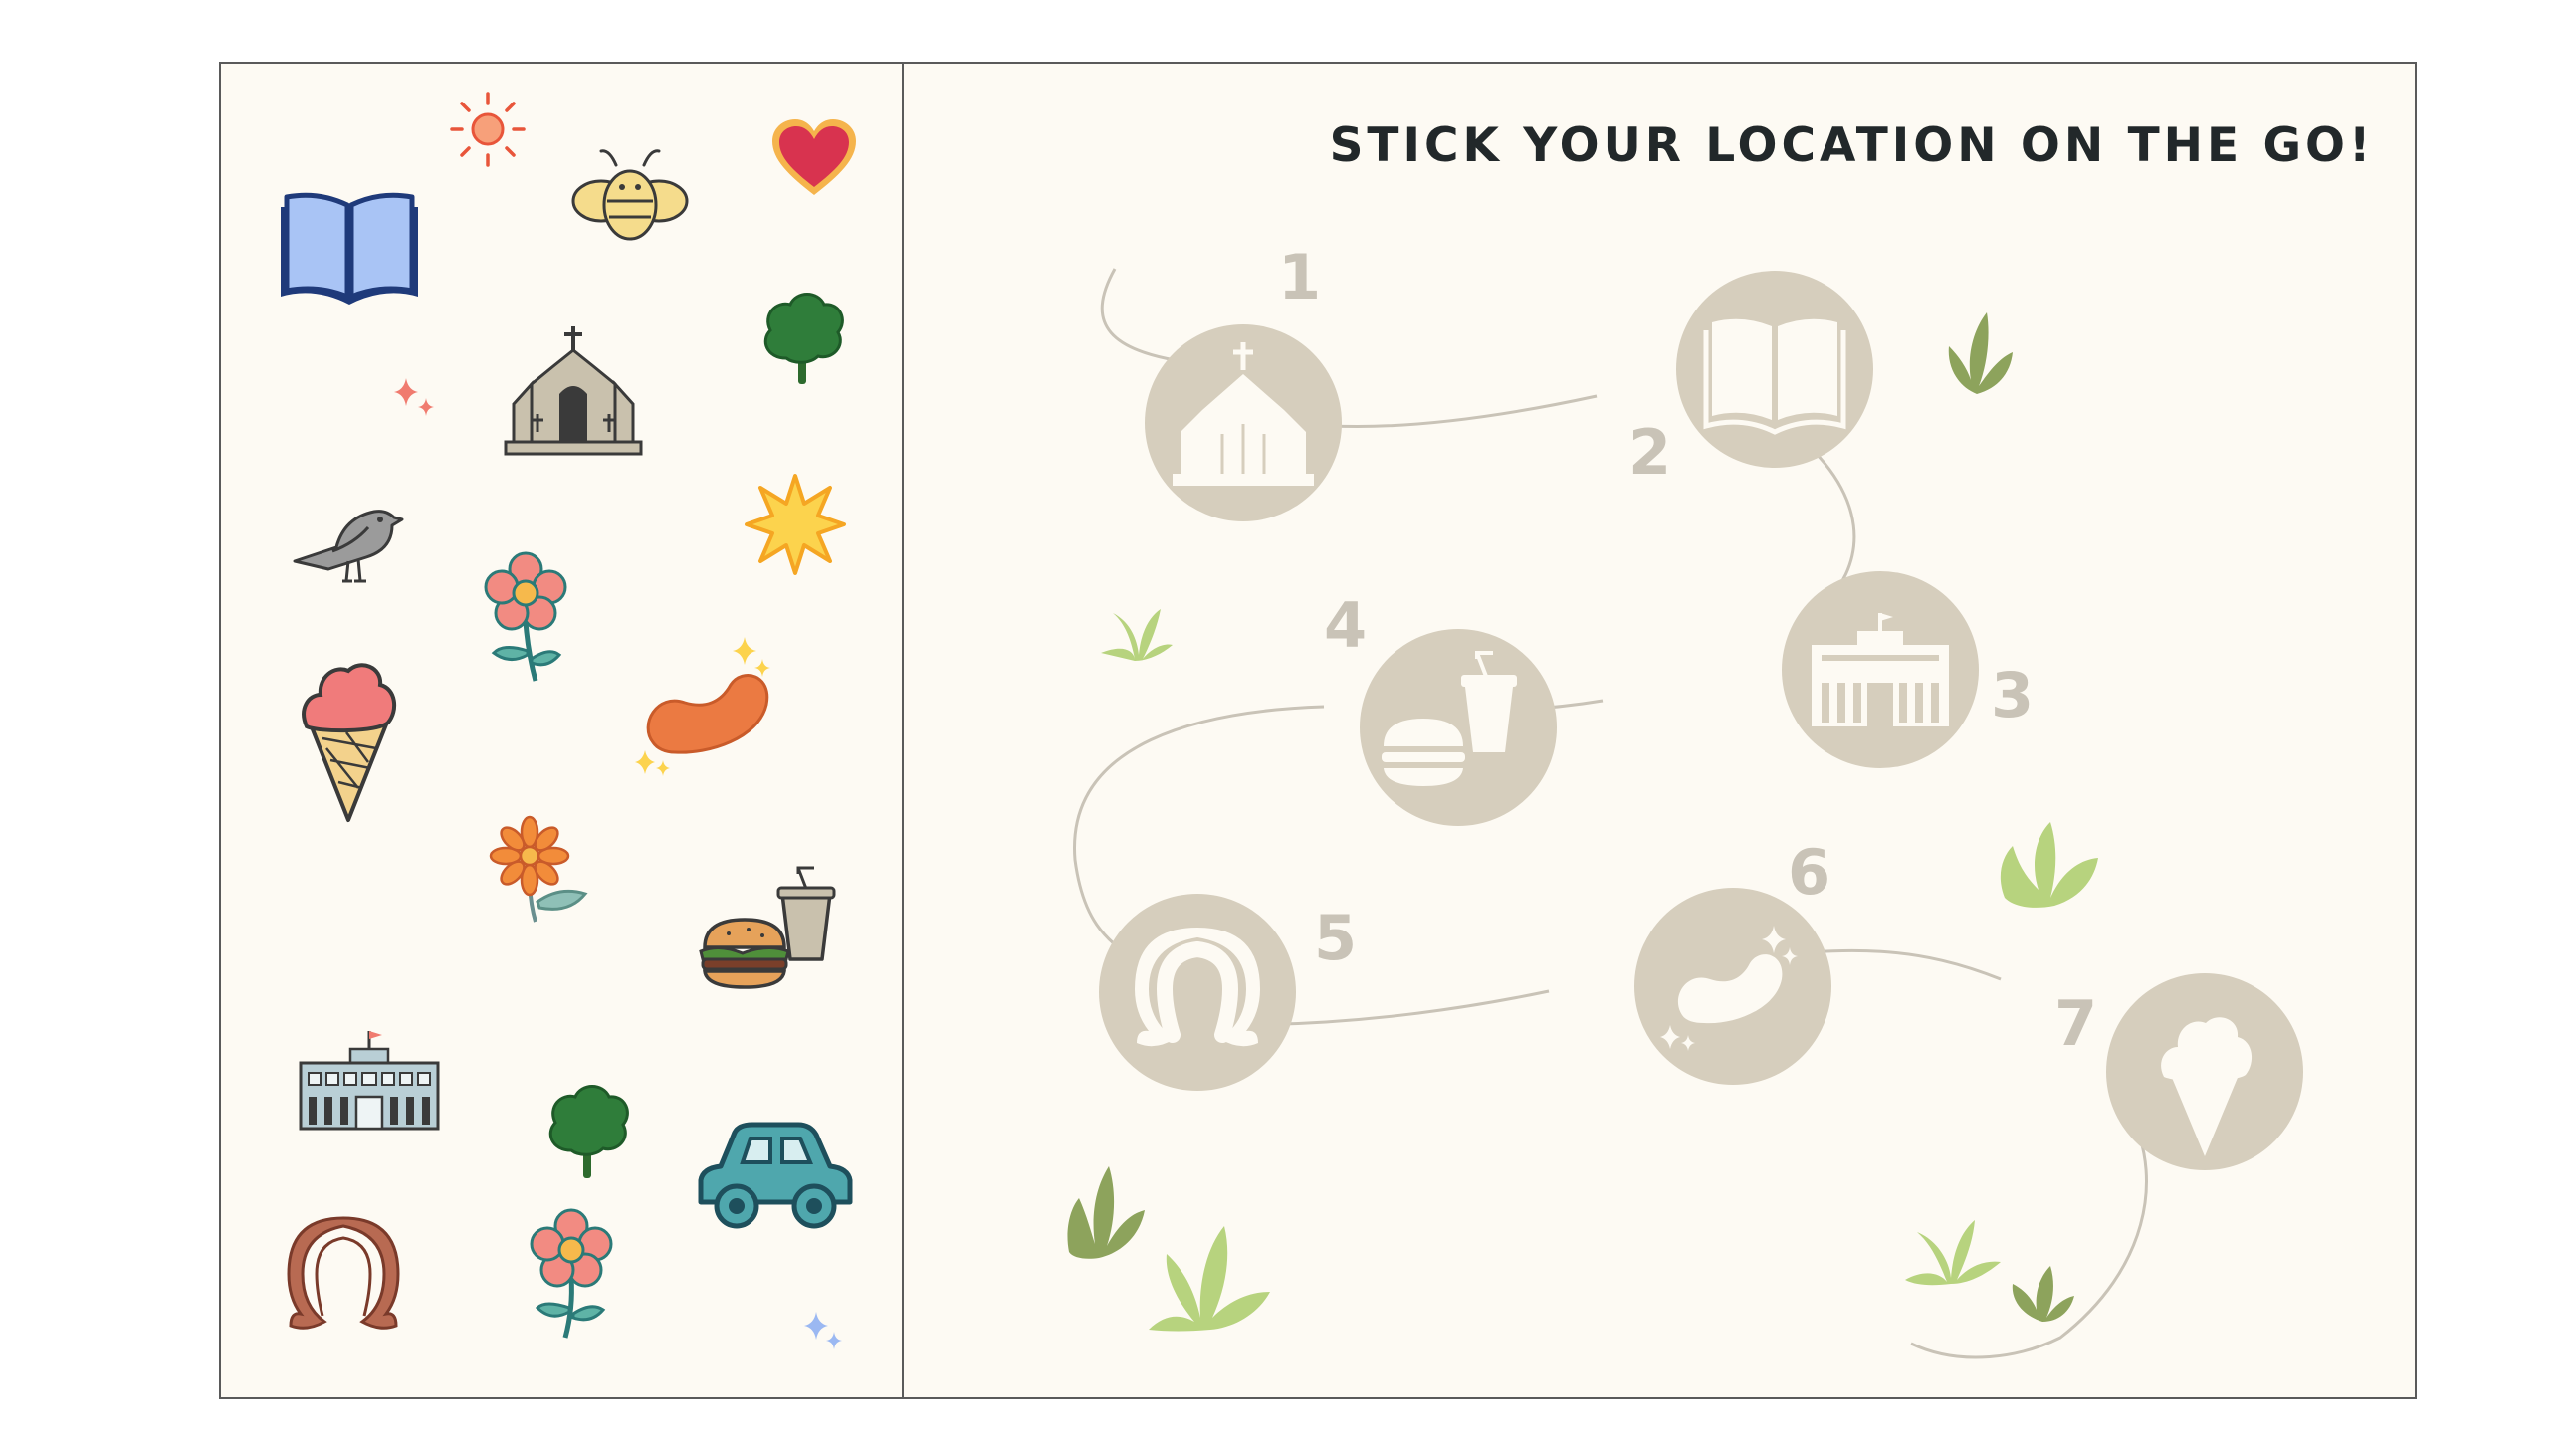 The image size is (2576, 1449). I want to click on blue-sparkle-sticker, so click(824, 1333).